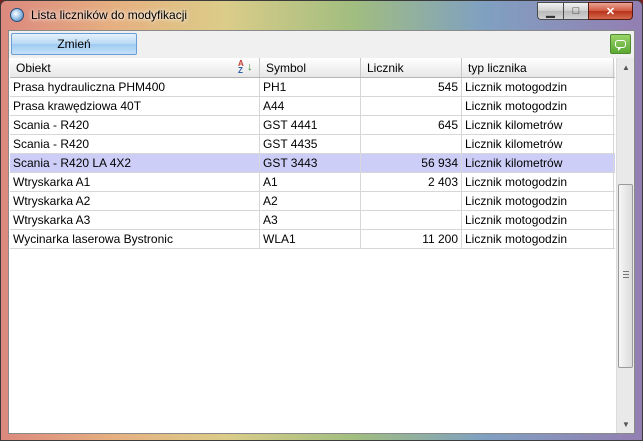 The image size is (643, 441). I want to click on maximize-button: □, so click(575, 11).